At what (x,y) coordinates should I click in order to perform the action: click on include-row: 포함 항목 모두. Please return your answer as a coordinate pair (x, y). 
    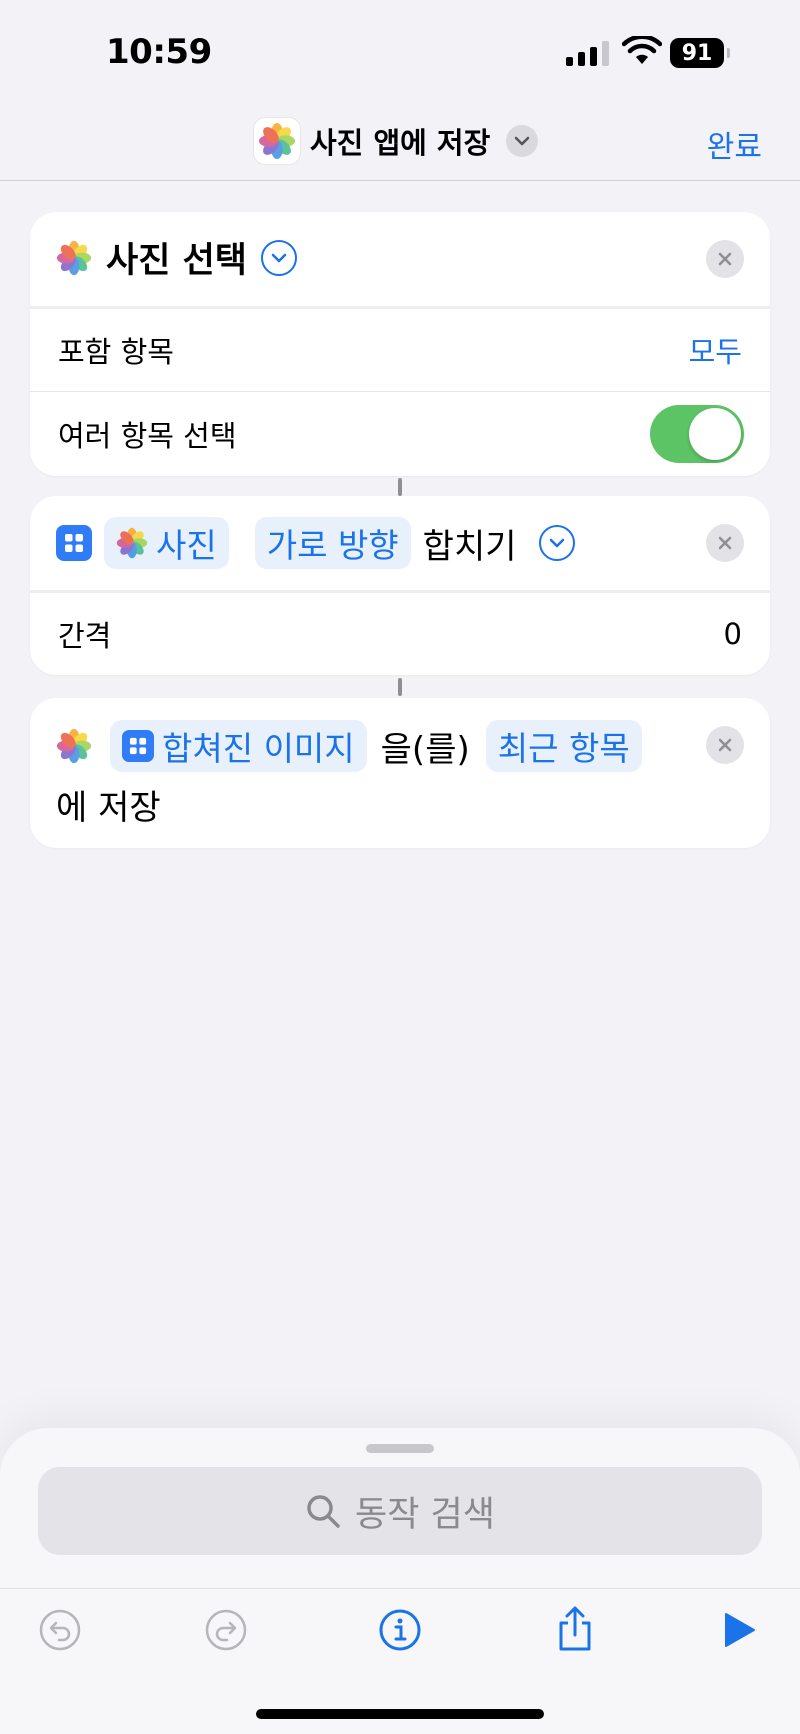
    Looking at the image, I should click on (400, 350).